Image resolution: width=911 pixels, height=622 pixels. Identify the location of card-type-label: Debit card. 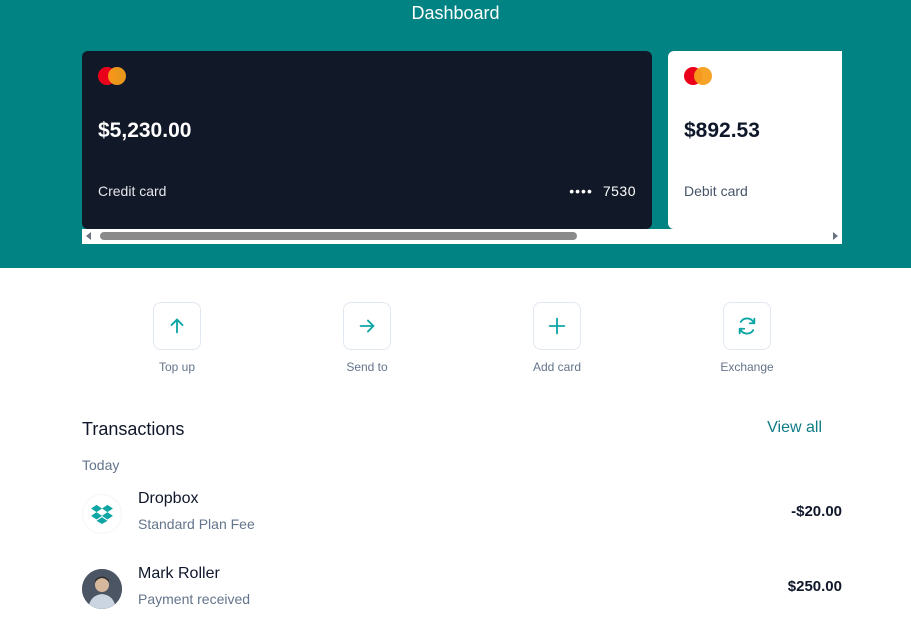
(716, 191).